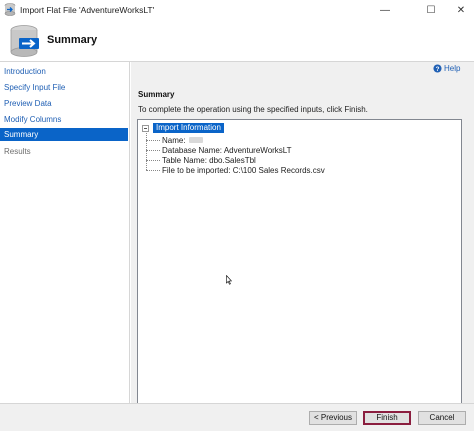 The width and height of the screenshot is (474, 431). I want to click on previous-button: < Previous, so click(333, 418).